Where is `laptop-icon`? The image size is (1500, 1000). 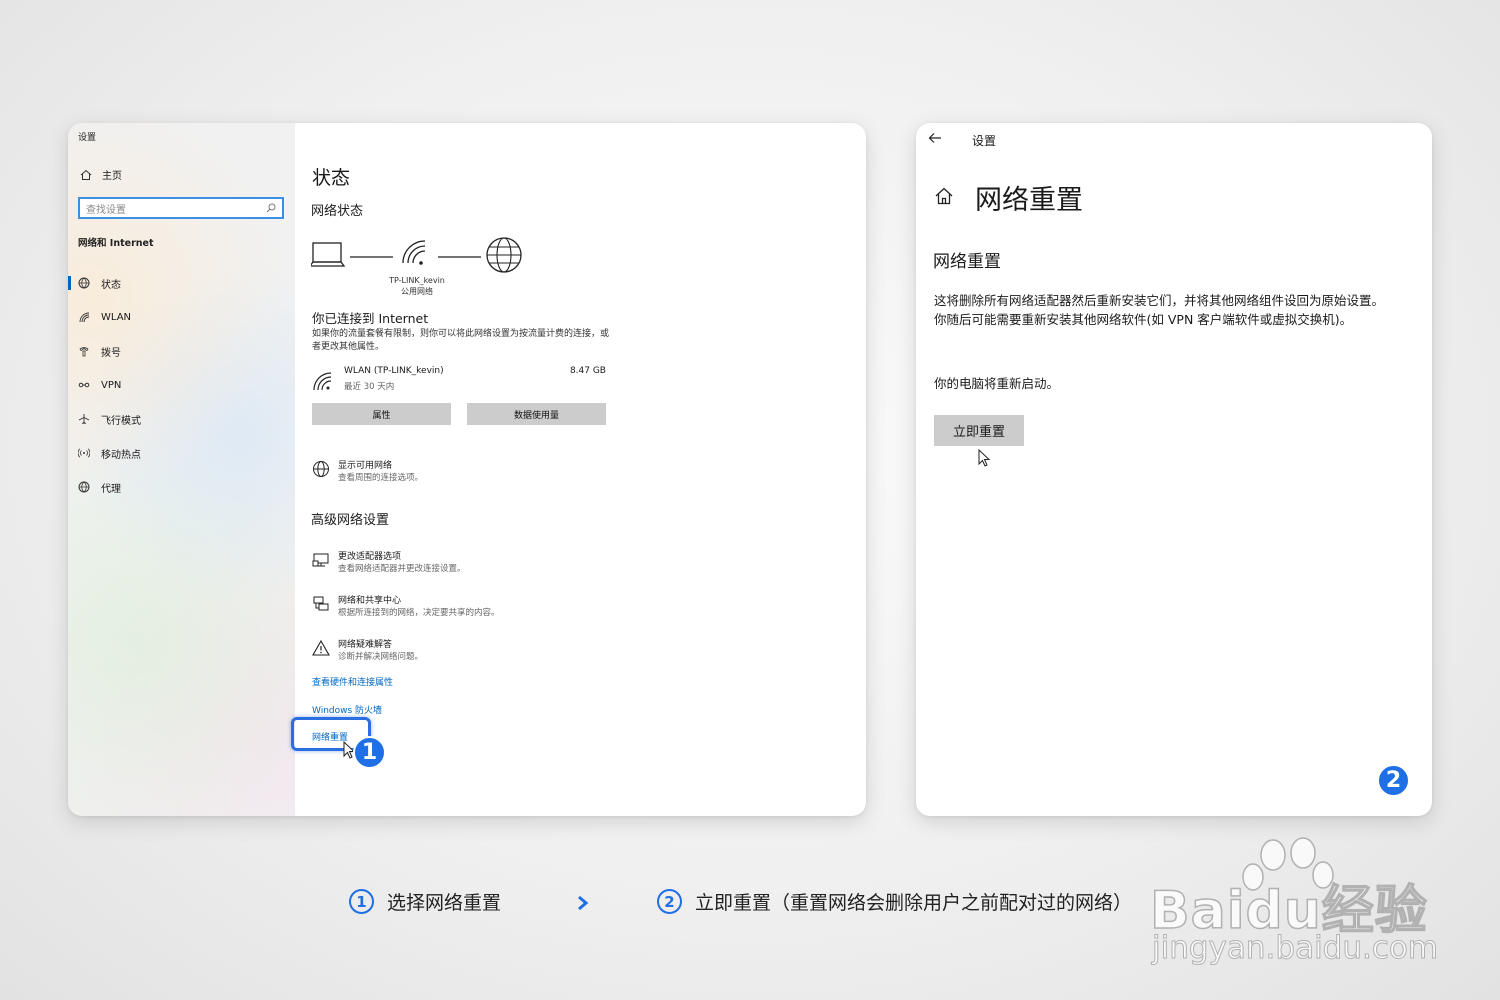 laptop-icon is located at coordinates (328, 254).